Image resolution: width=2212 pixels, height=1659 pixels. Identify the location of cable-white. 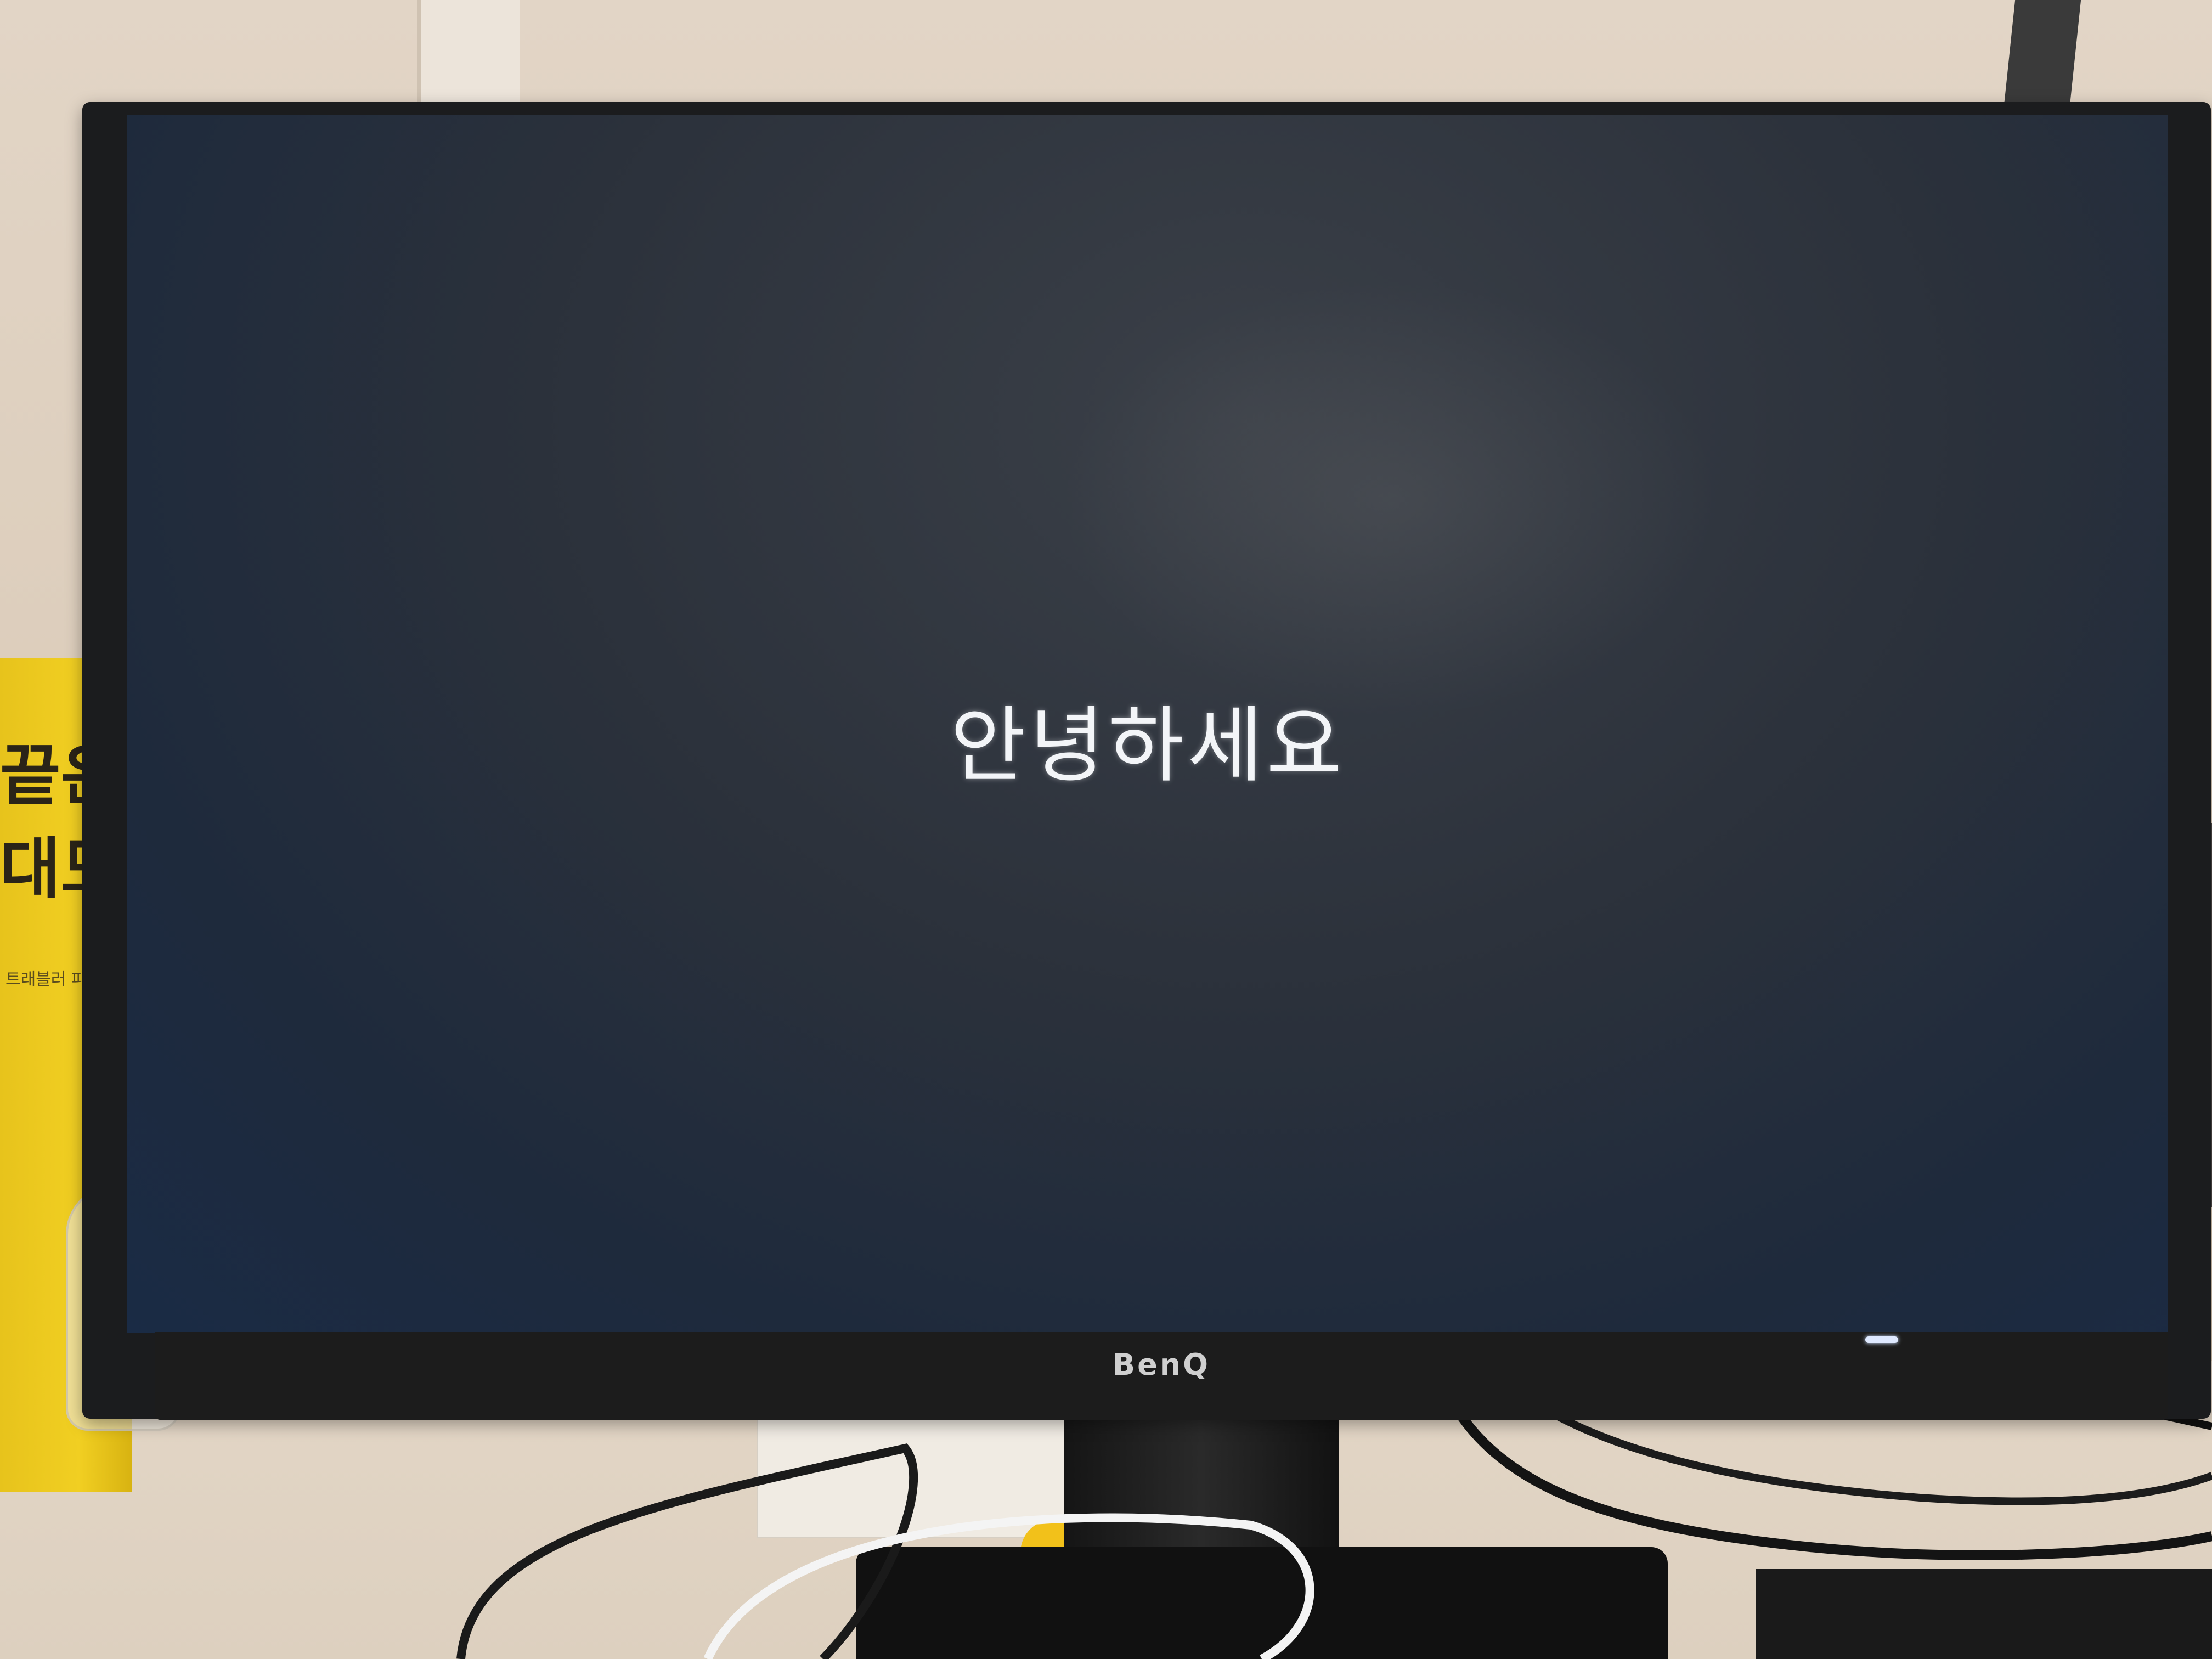
(1009, 1586).